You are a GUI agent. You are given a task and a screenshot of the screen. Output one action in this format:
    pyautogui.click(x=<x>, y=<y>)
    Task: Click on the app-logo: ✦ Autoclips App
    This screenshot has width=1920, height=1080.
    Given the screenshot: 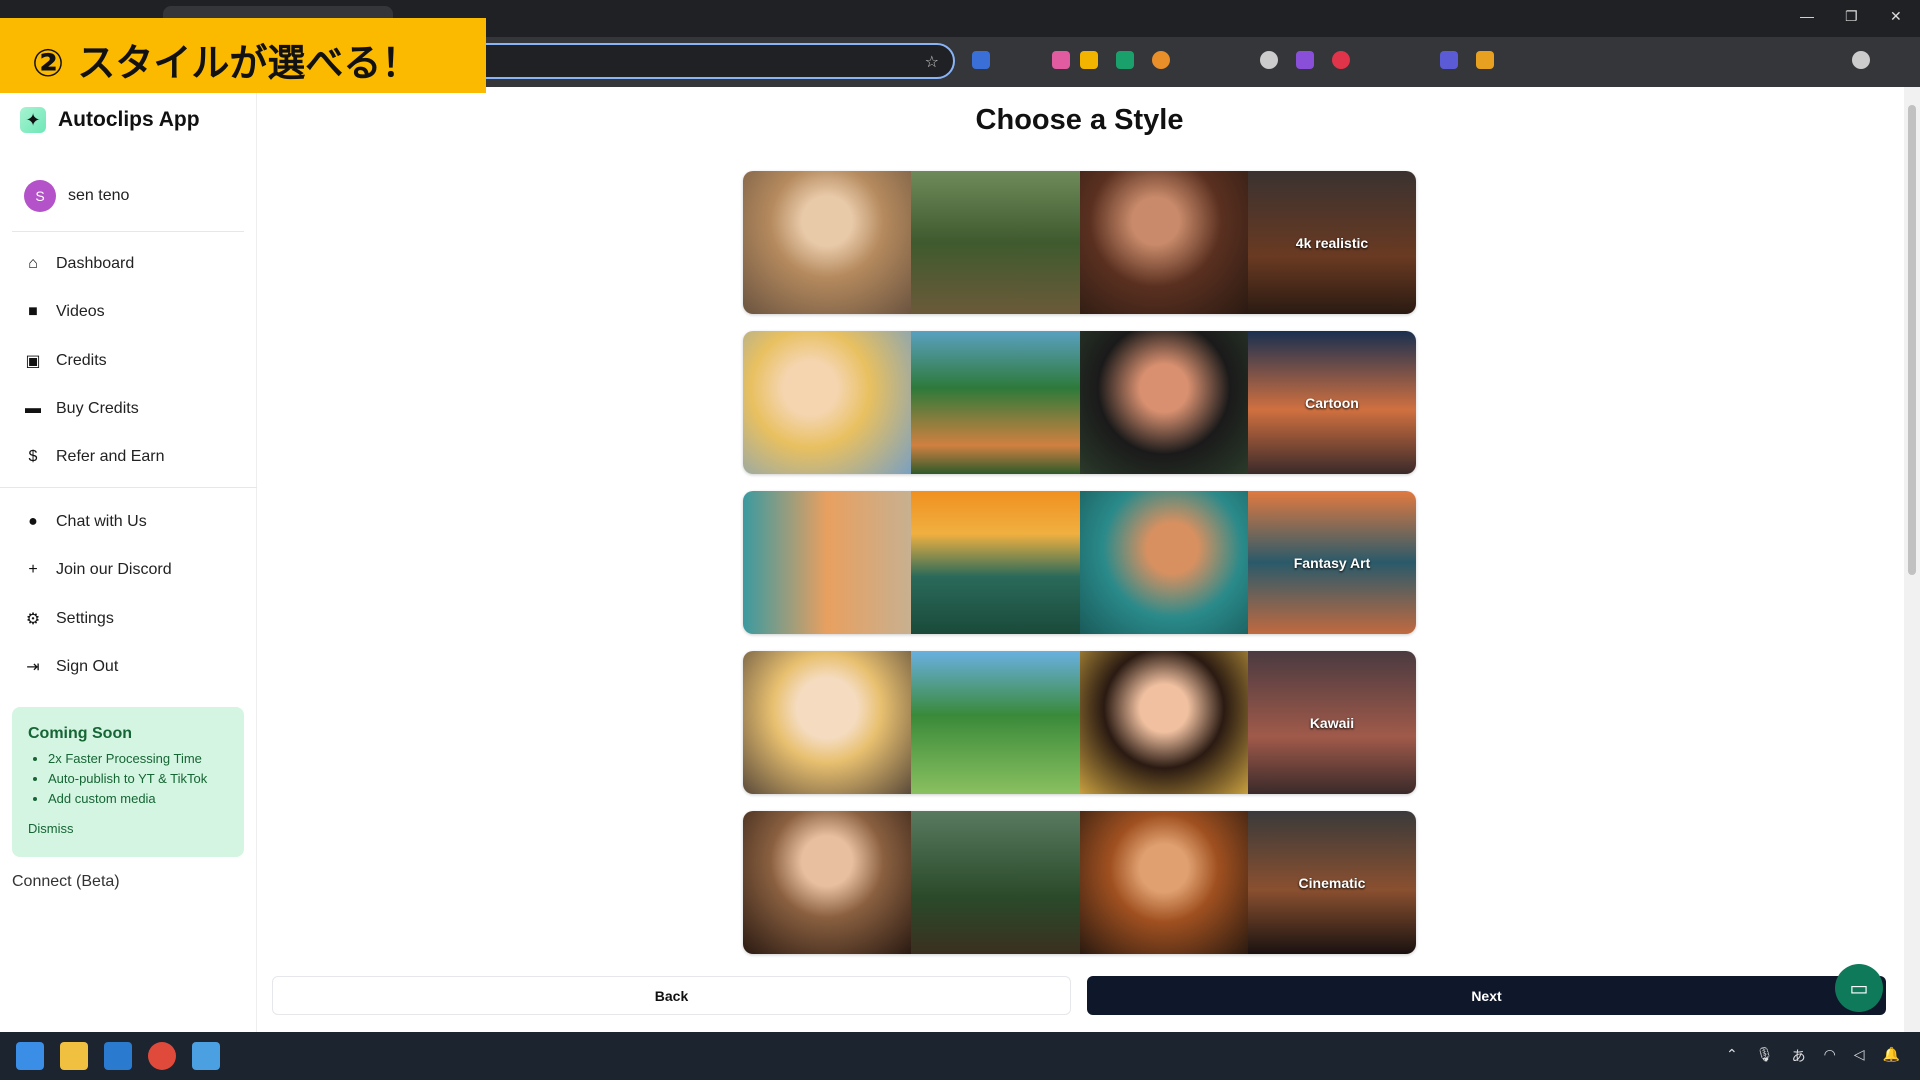 What is the action you would take?
    pyautogui.click(x=110, y=120)
    